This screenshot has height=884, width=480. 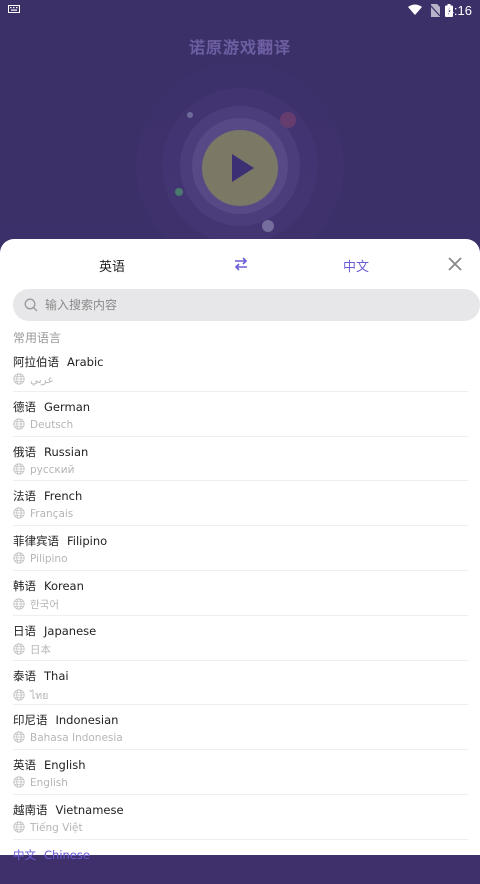 What do you see at coordinates (240, 772) in the screenshot?
I see `language-item-english: 英语 English English` at bounding box center [240, 772].